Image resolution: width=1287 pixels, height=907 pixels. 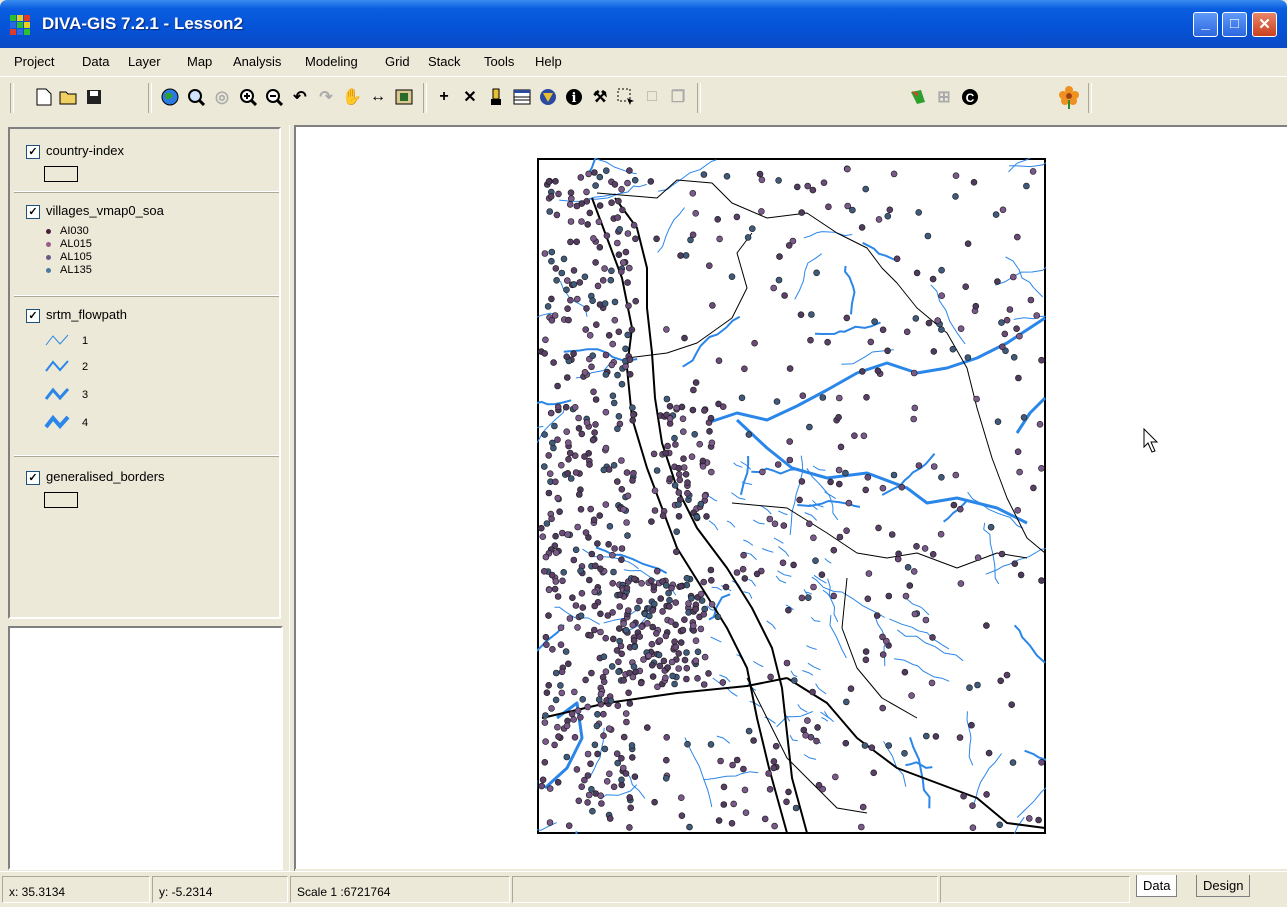 I want to click on copy-icon: ❐, so click(x=678, y=97).